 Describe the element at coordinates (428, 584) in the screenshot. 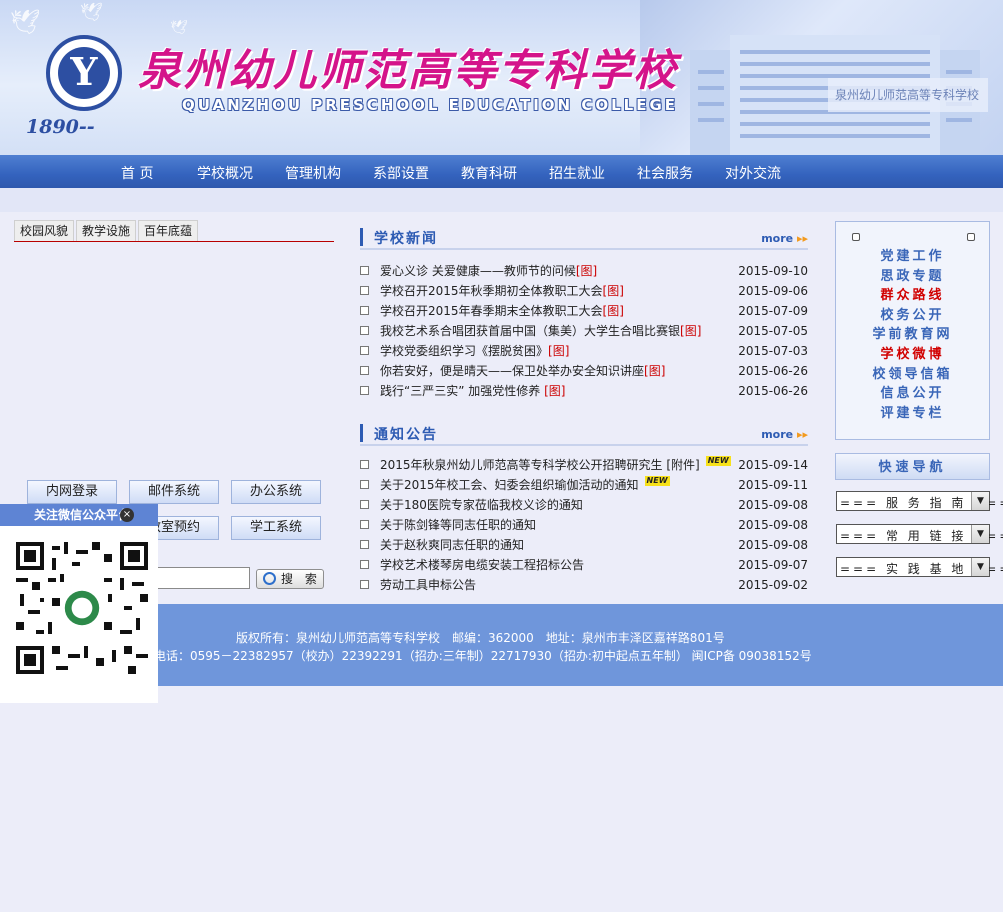

I see `item-title: 劳动工具申标公告` at that location.